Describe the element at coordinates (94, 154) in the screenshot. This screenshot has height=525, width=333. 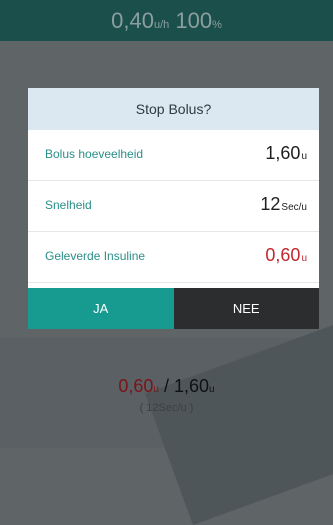
I see `bolus-amount-label: Bolus hoeveelheid` at that location.